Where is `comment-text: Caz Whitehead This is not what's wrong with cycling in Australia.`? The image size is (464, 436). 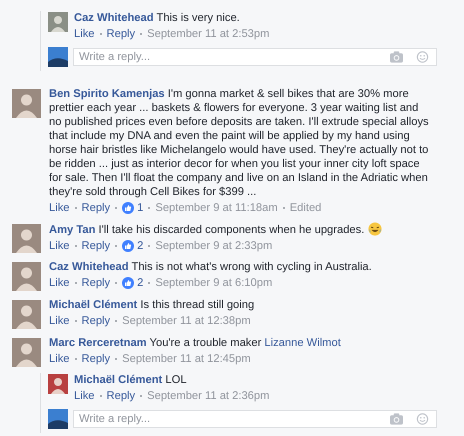
comment-text: Caz Whitehead This is not what's wrong with cycling in Australia. is located at coordinates (211, 267).